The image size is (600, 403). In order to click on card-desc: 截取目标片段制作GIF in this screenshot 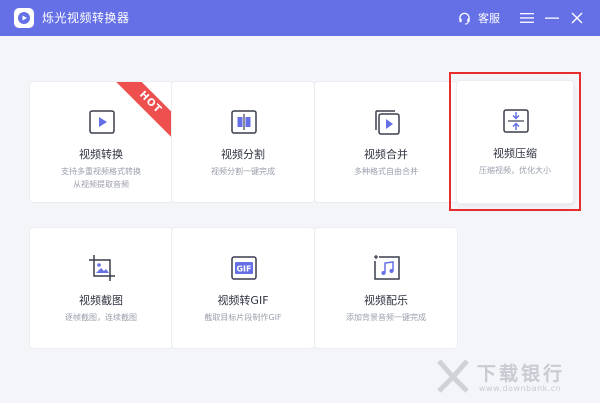, I will do `click(243, 317)`.